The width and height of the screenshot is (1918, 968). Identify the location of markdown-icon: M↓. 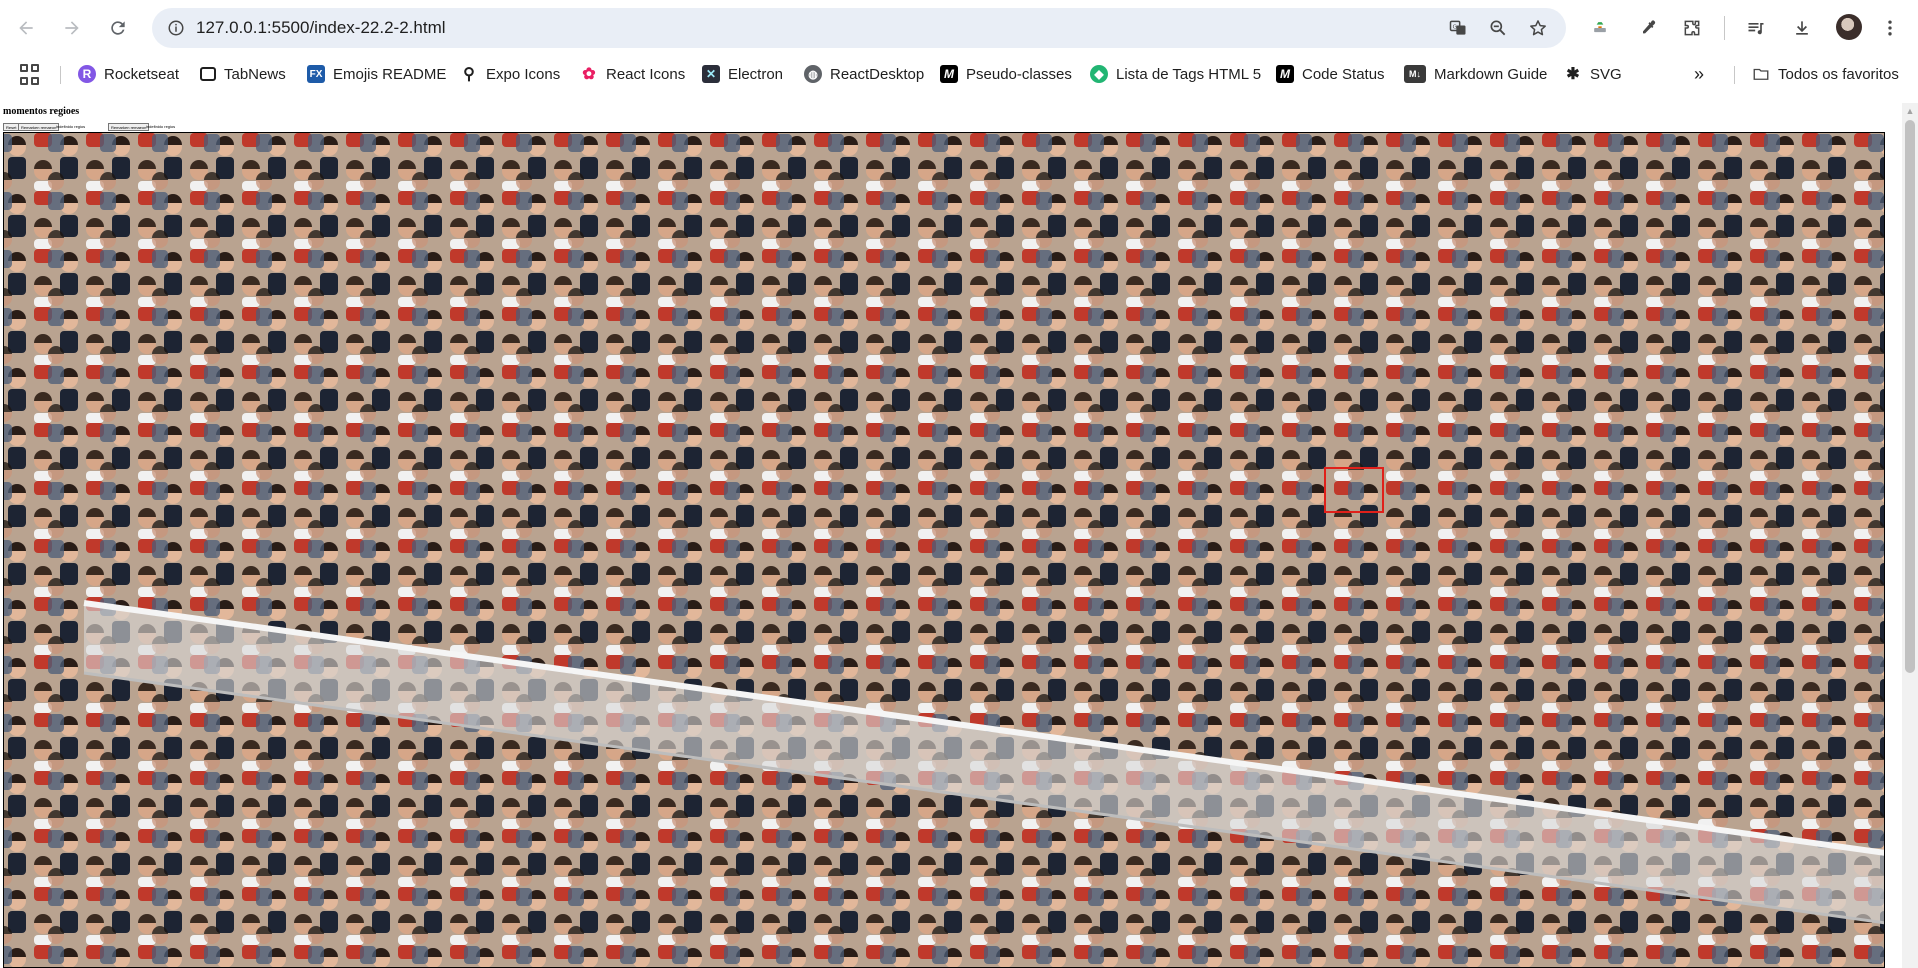
(1415, 74).